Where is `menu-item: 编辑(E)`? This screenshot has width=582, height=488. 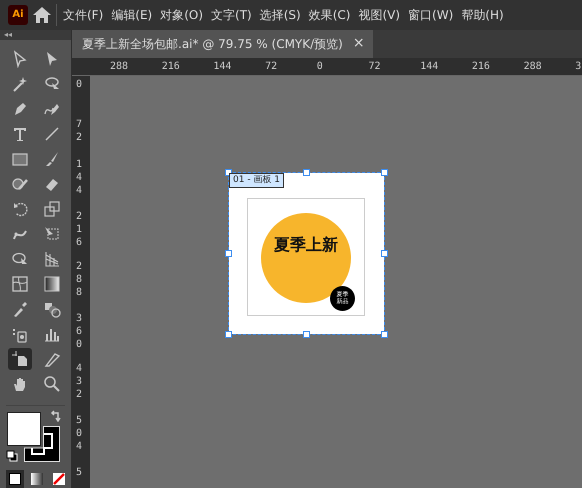
menu-item: 编辑(E) is located at coordinates (131, 15).